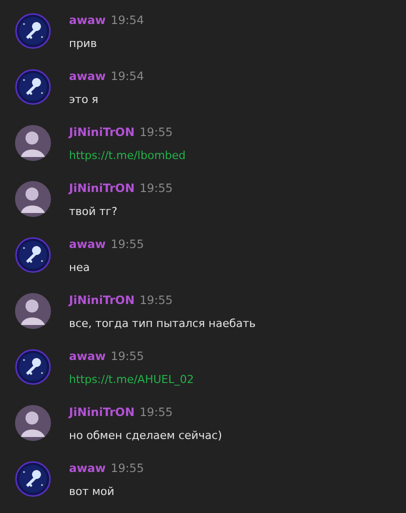  I want to click on message-text: прив, so click(83, 44).